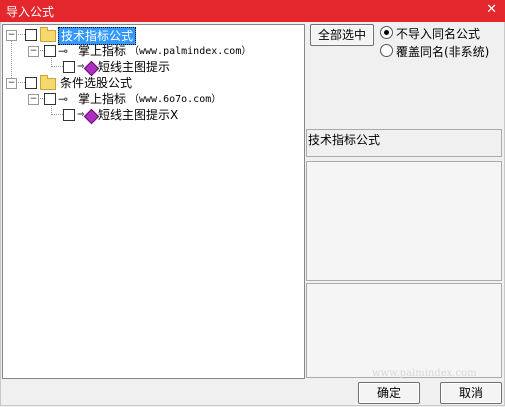  I want to click on node-label: 短线主图提示X, so click(138, 115).